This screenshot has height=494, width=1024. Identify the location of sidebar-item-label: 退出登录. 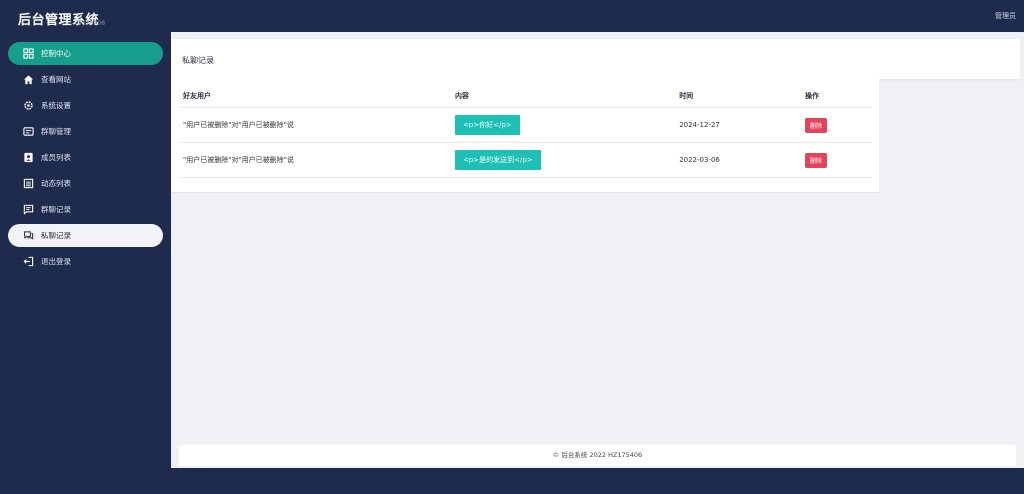
(56, 261).